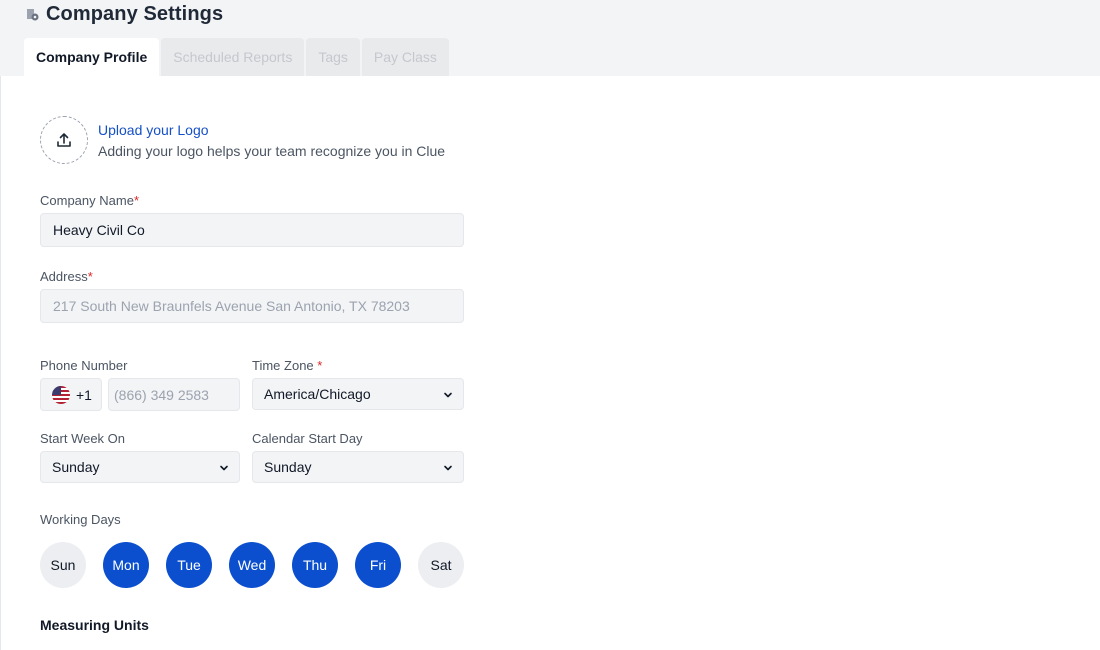  What do you see at coordinates (307, 438) in the screenshot?
I see `calendar-start-day-label: Calendar Start Day` at bounding box center [307, 438].